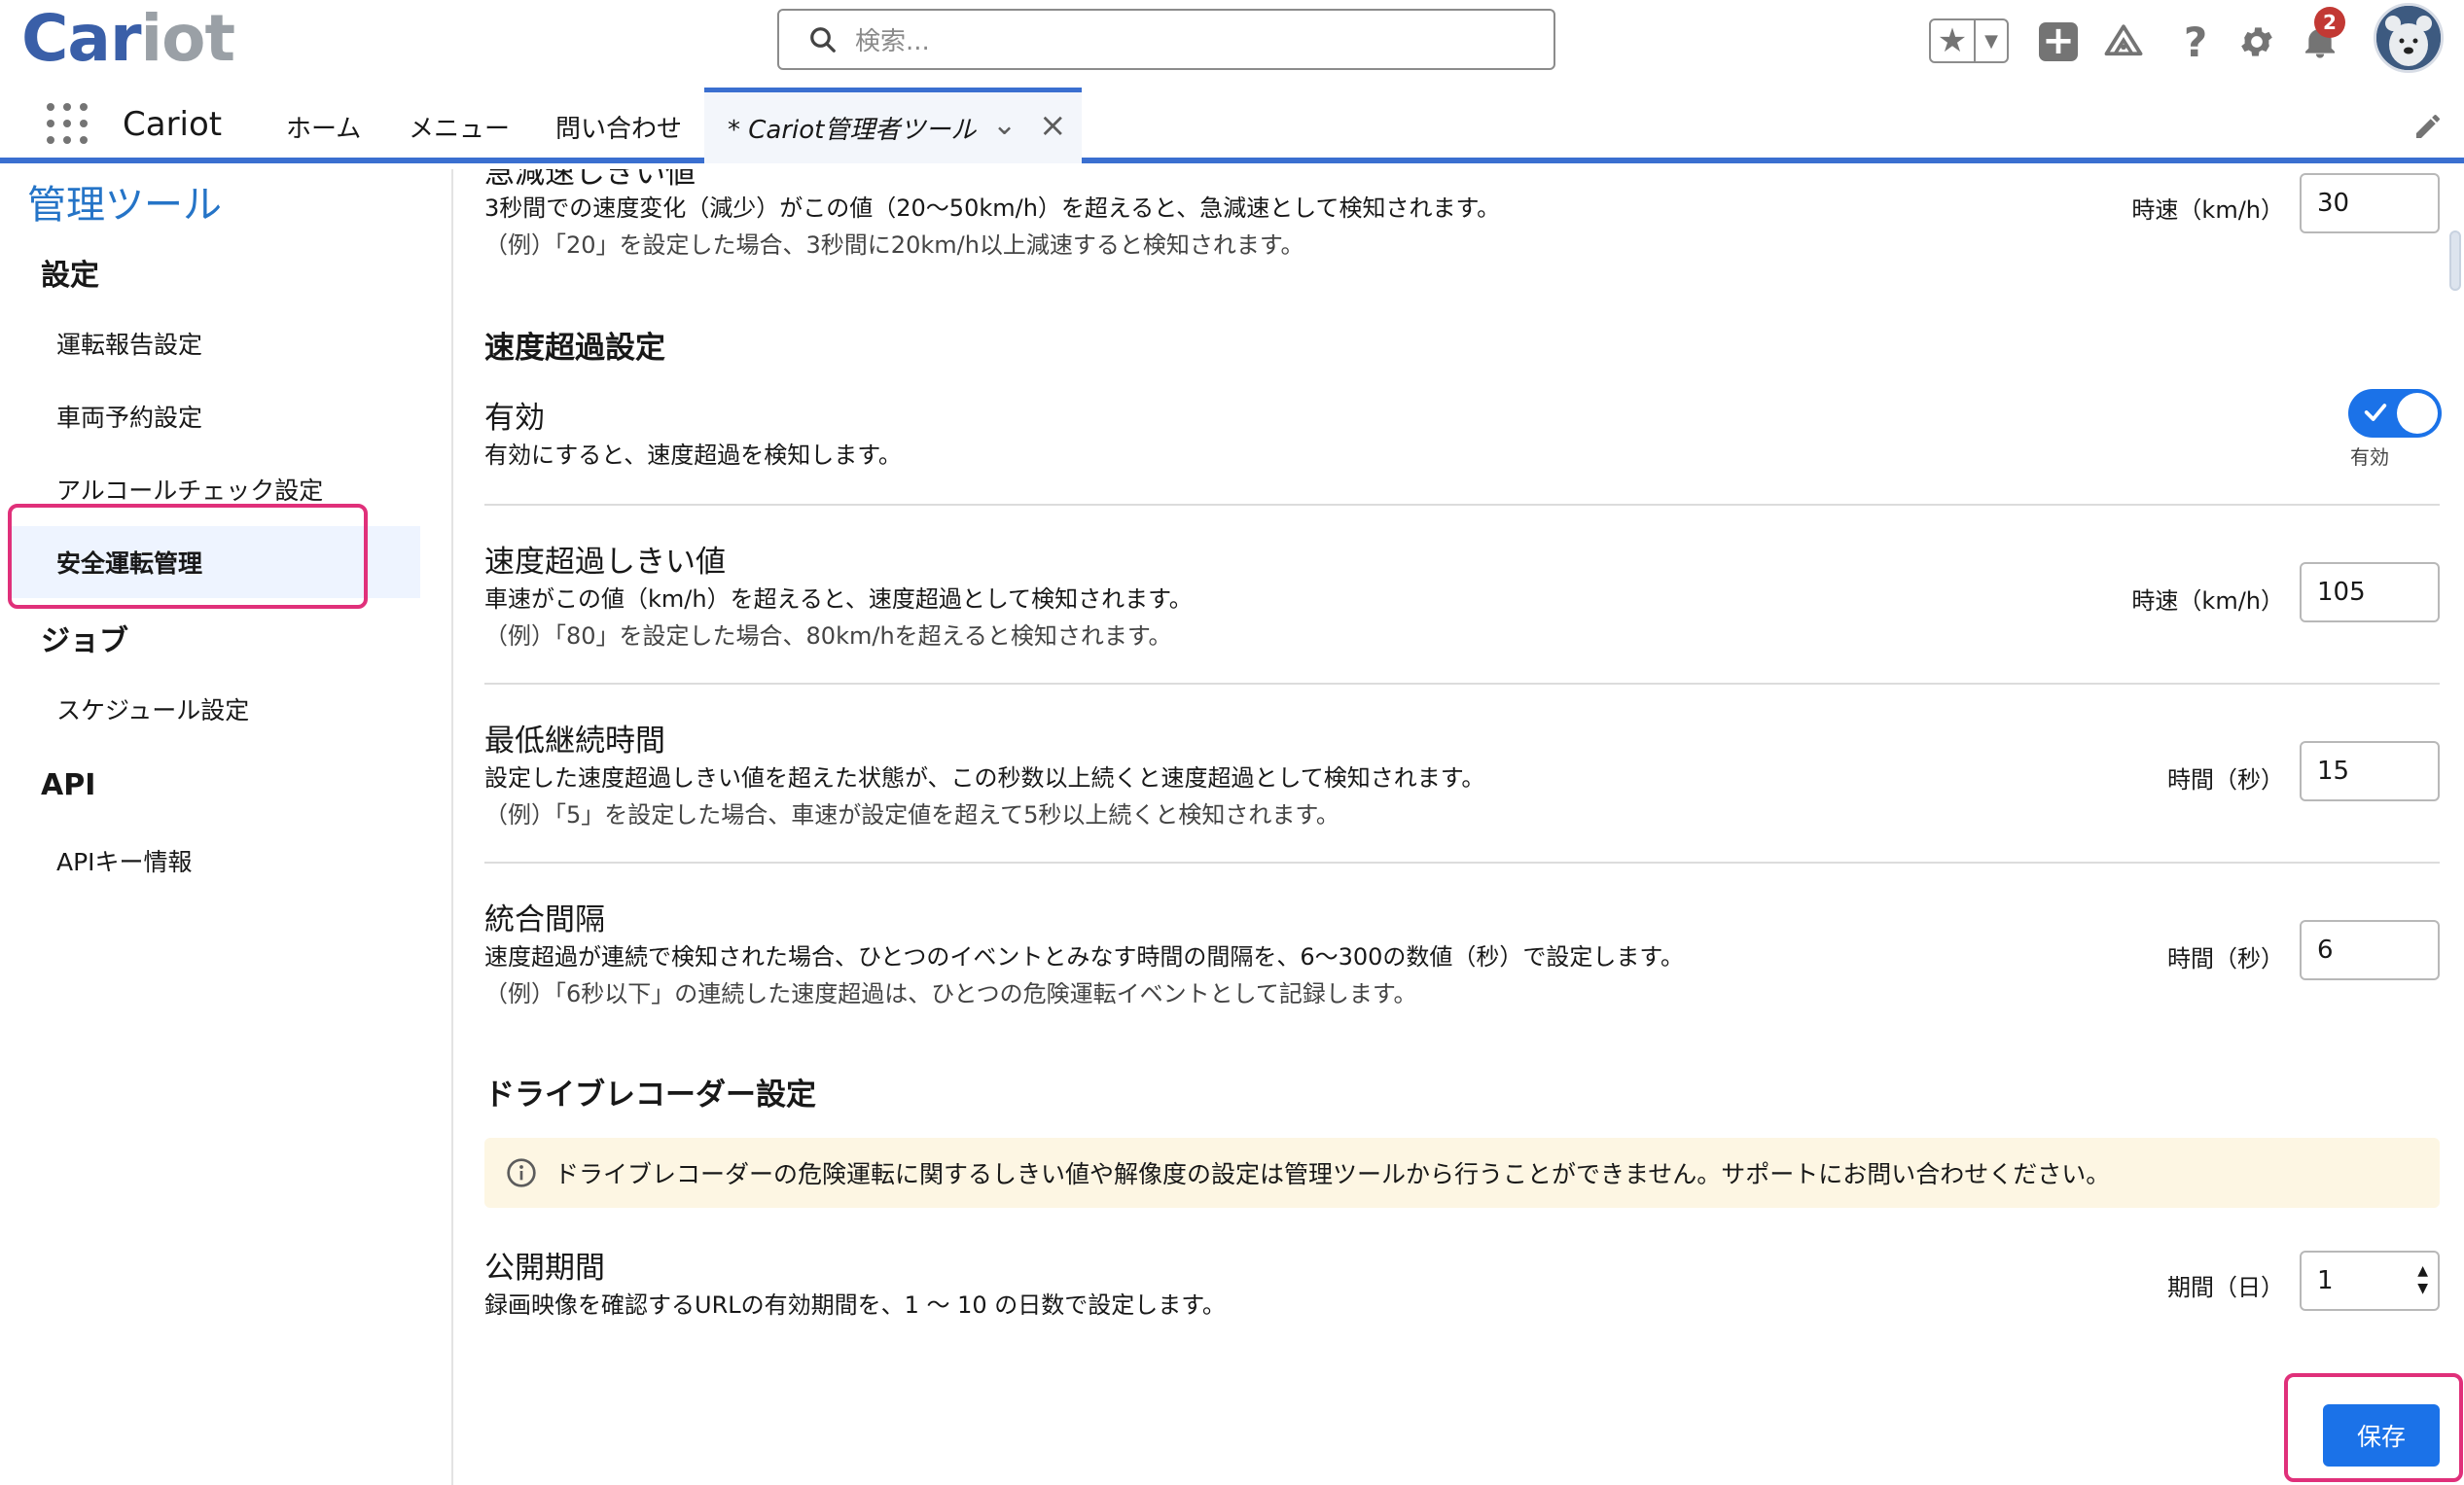  I want to click on close-tab-icon: ×, so click(1053, 125).